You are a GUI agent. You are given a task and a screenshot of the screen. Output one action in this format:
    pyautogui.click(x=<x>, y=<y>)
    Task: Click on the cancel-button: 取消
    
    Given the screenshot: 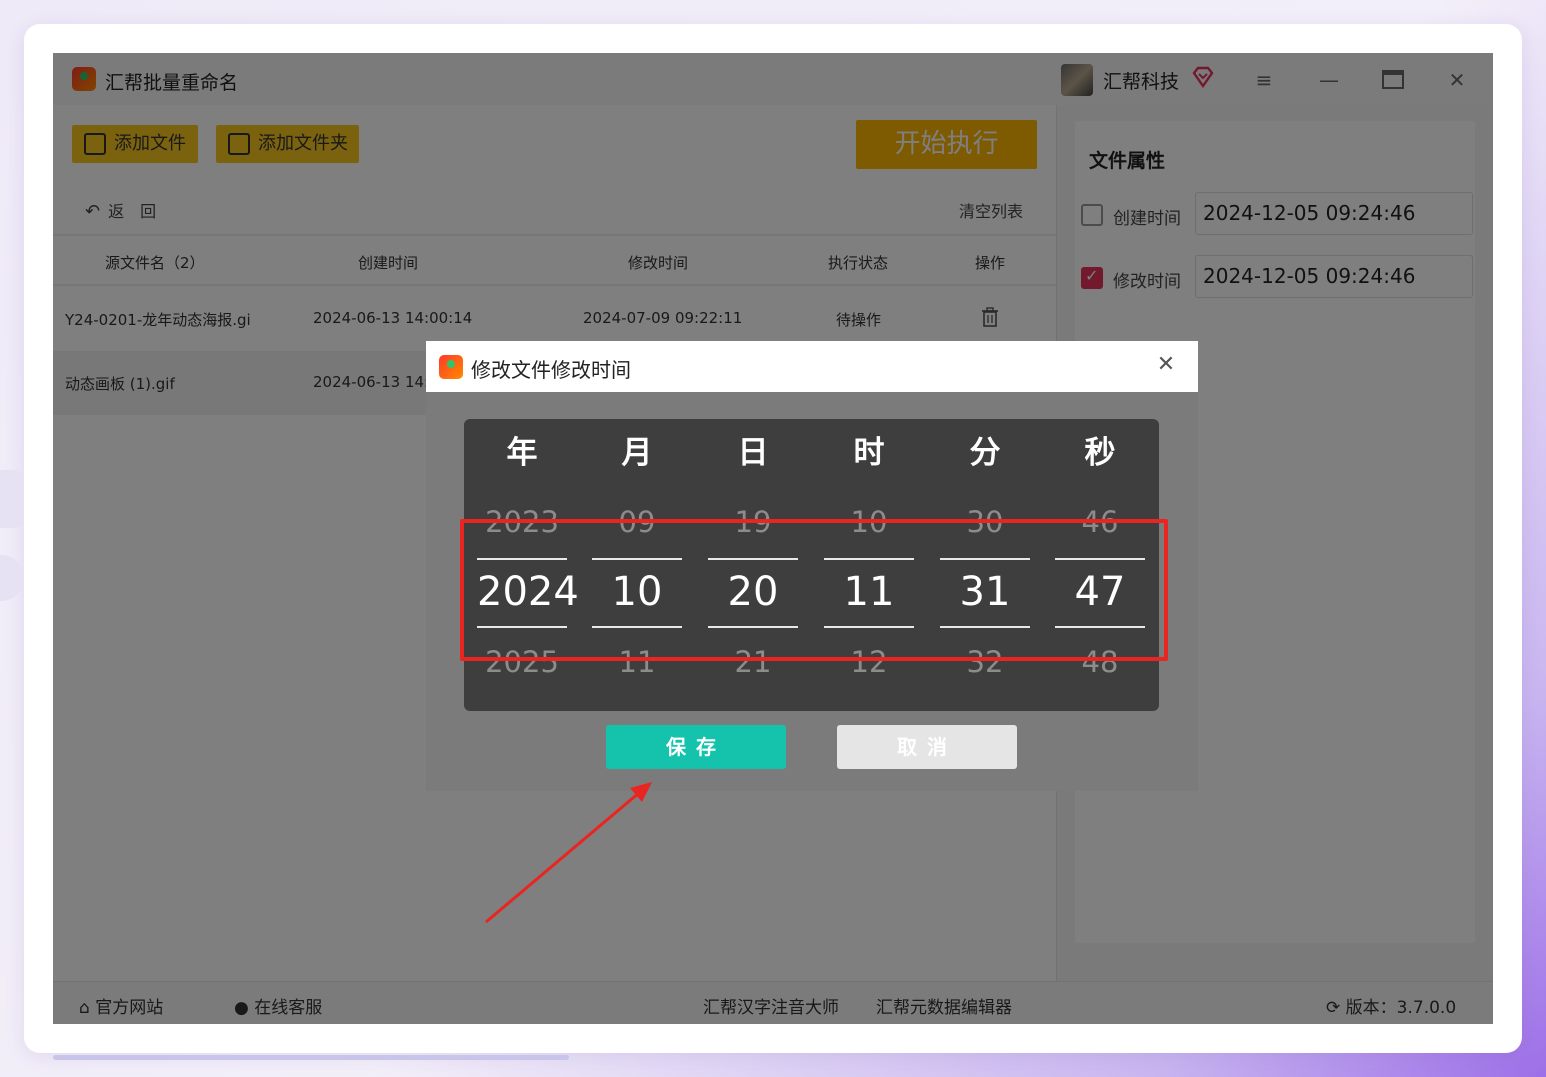 What is the action you would take?
    pyautogui.click(x=927, y=747)
    